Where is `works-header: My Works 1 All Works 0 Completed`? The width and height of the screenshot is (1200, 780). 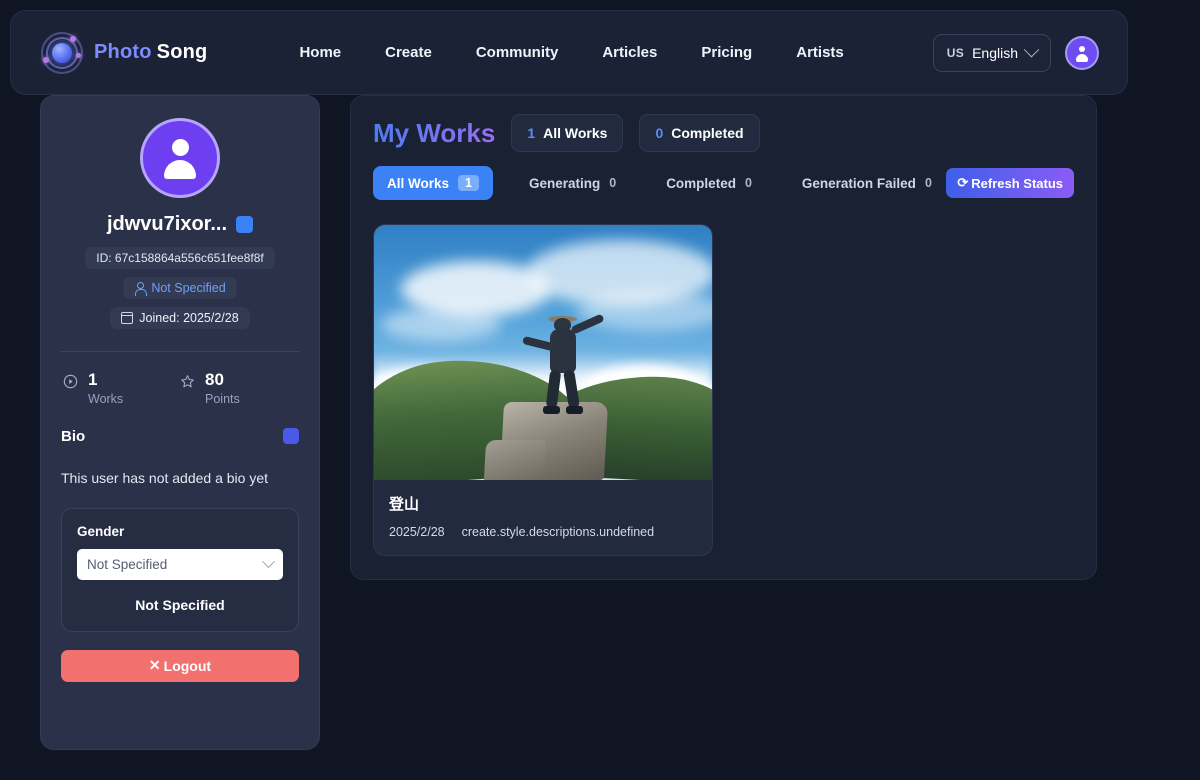
works-header: My Works 1 All Works 0 Completed is located at coordinates (723, 133).